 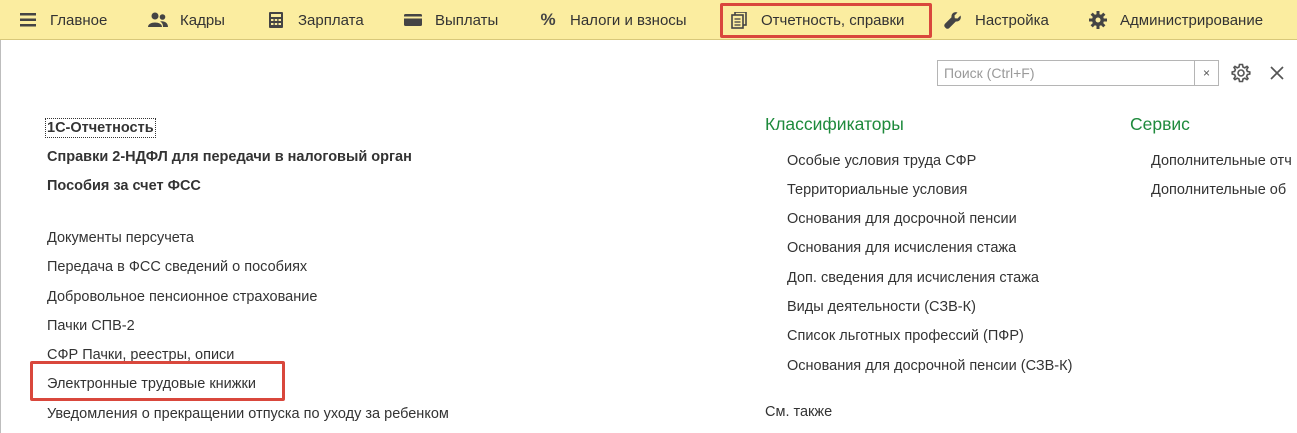 I want to click on window-left-border, so click(x=0, y=236).